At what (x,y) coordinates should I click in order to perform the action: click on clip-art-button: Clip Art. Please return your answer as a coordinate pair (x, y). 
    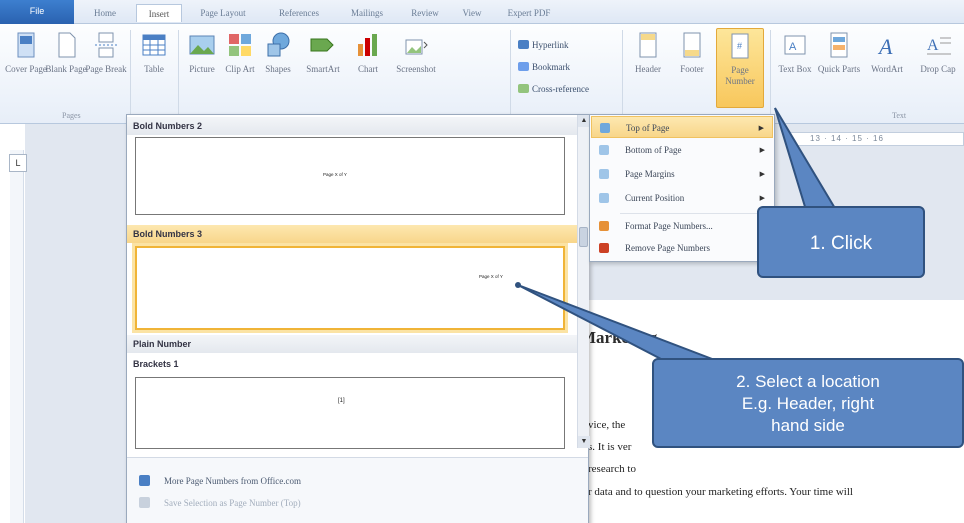
    Looking at the image, I should click on (240, 68).